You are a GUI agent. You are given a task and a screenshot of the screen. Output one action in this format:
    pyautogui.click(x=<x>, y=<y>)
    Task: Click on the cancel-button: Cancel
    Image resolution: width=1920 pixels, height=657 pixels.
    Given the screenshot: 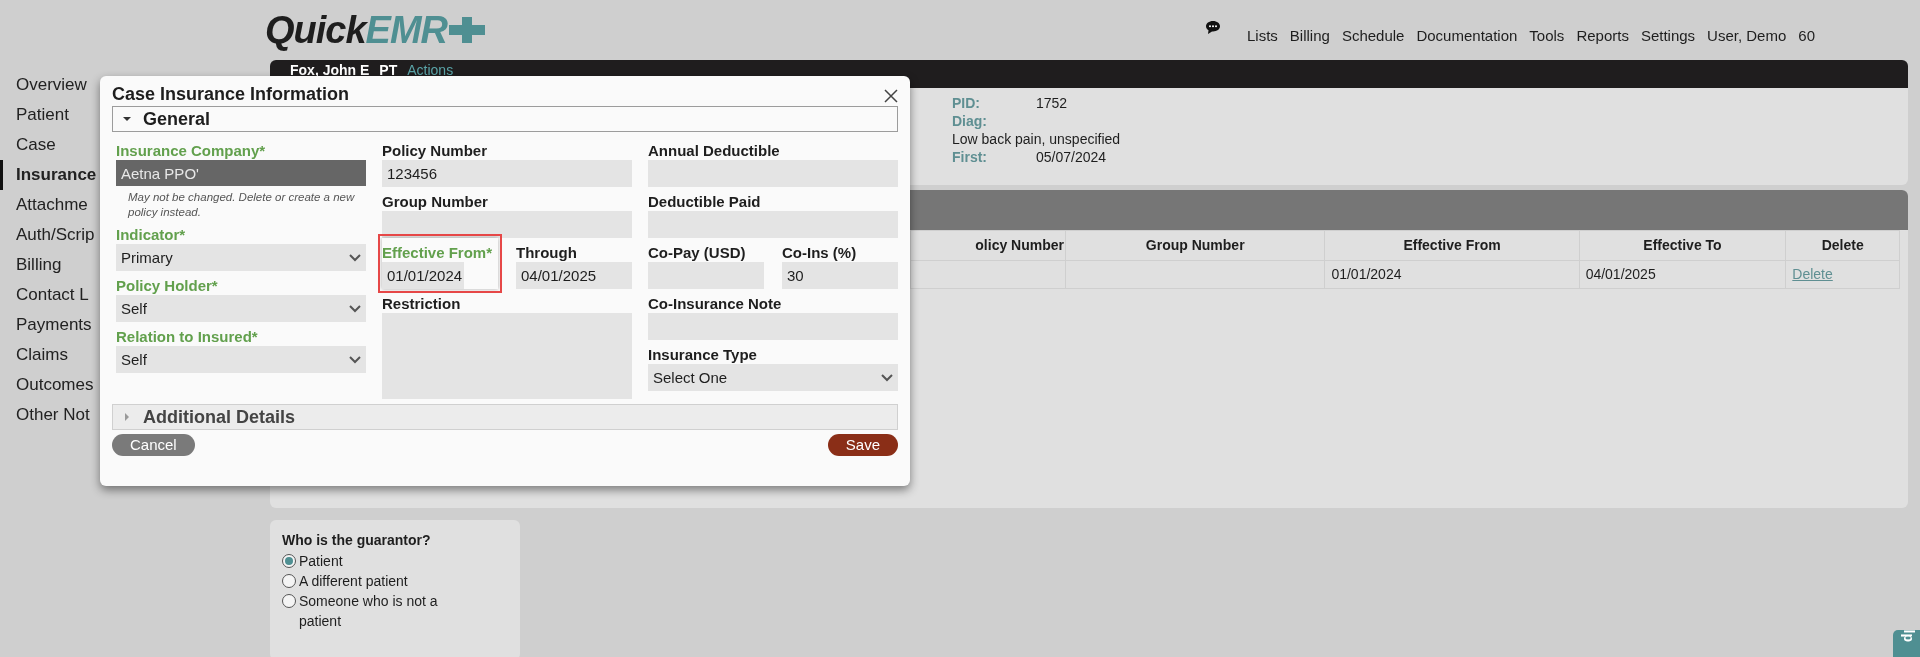 What is the action you would take?
    pyautogui.click(x=153, y=445)
    